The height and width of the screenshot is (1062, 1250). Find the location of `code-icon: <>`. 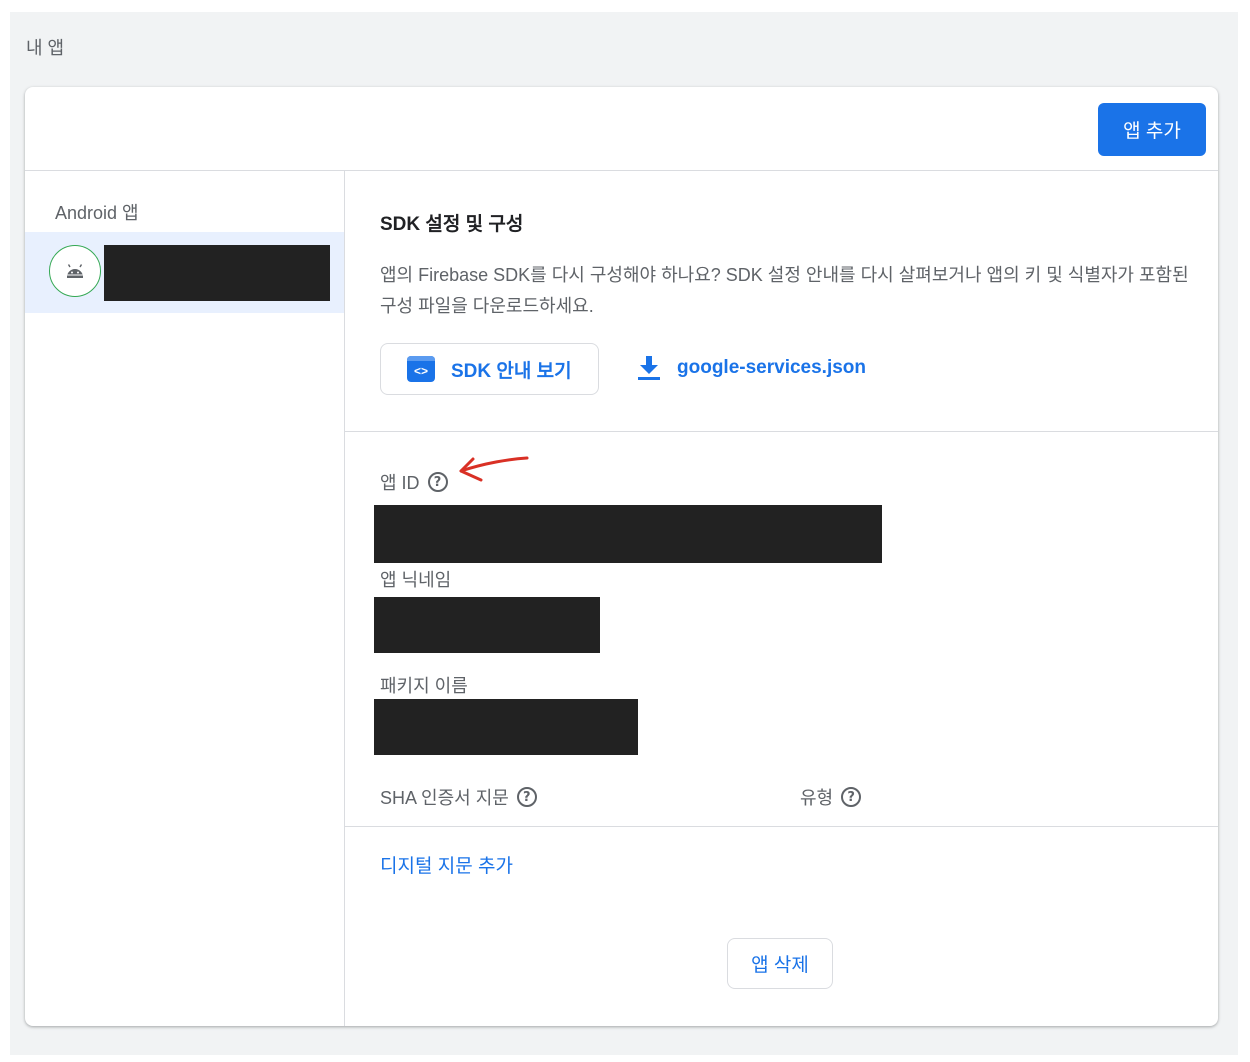

code-icon: <> is located at coordinates (421, 369).